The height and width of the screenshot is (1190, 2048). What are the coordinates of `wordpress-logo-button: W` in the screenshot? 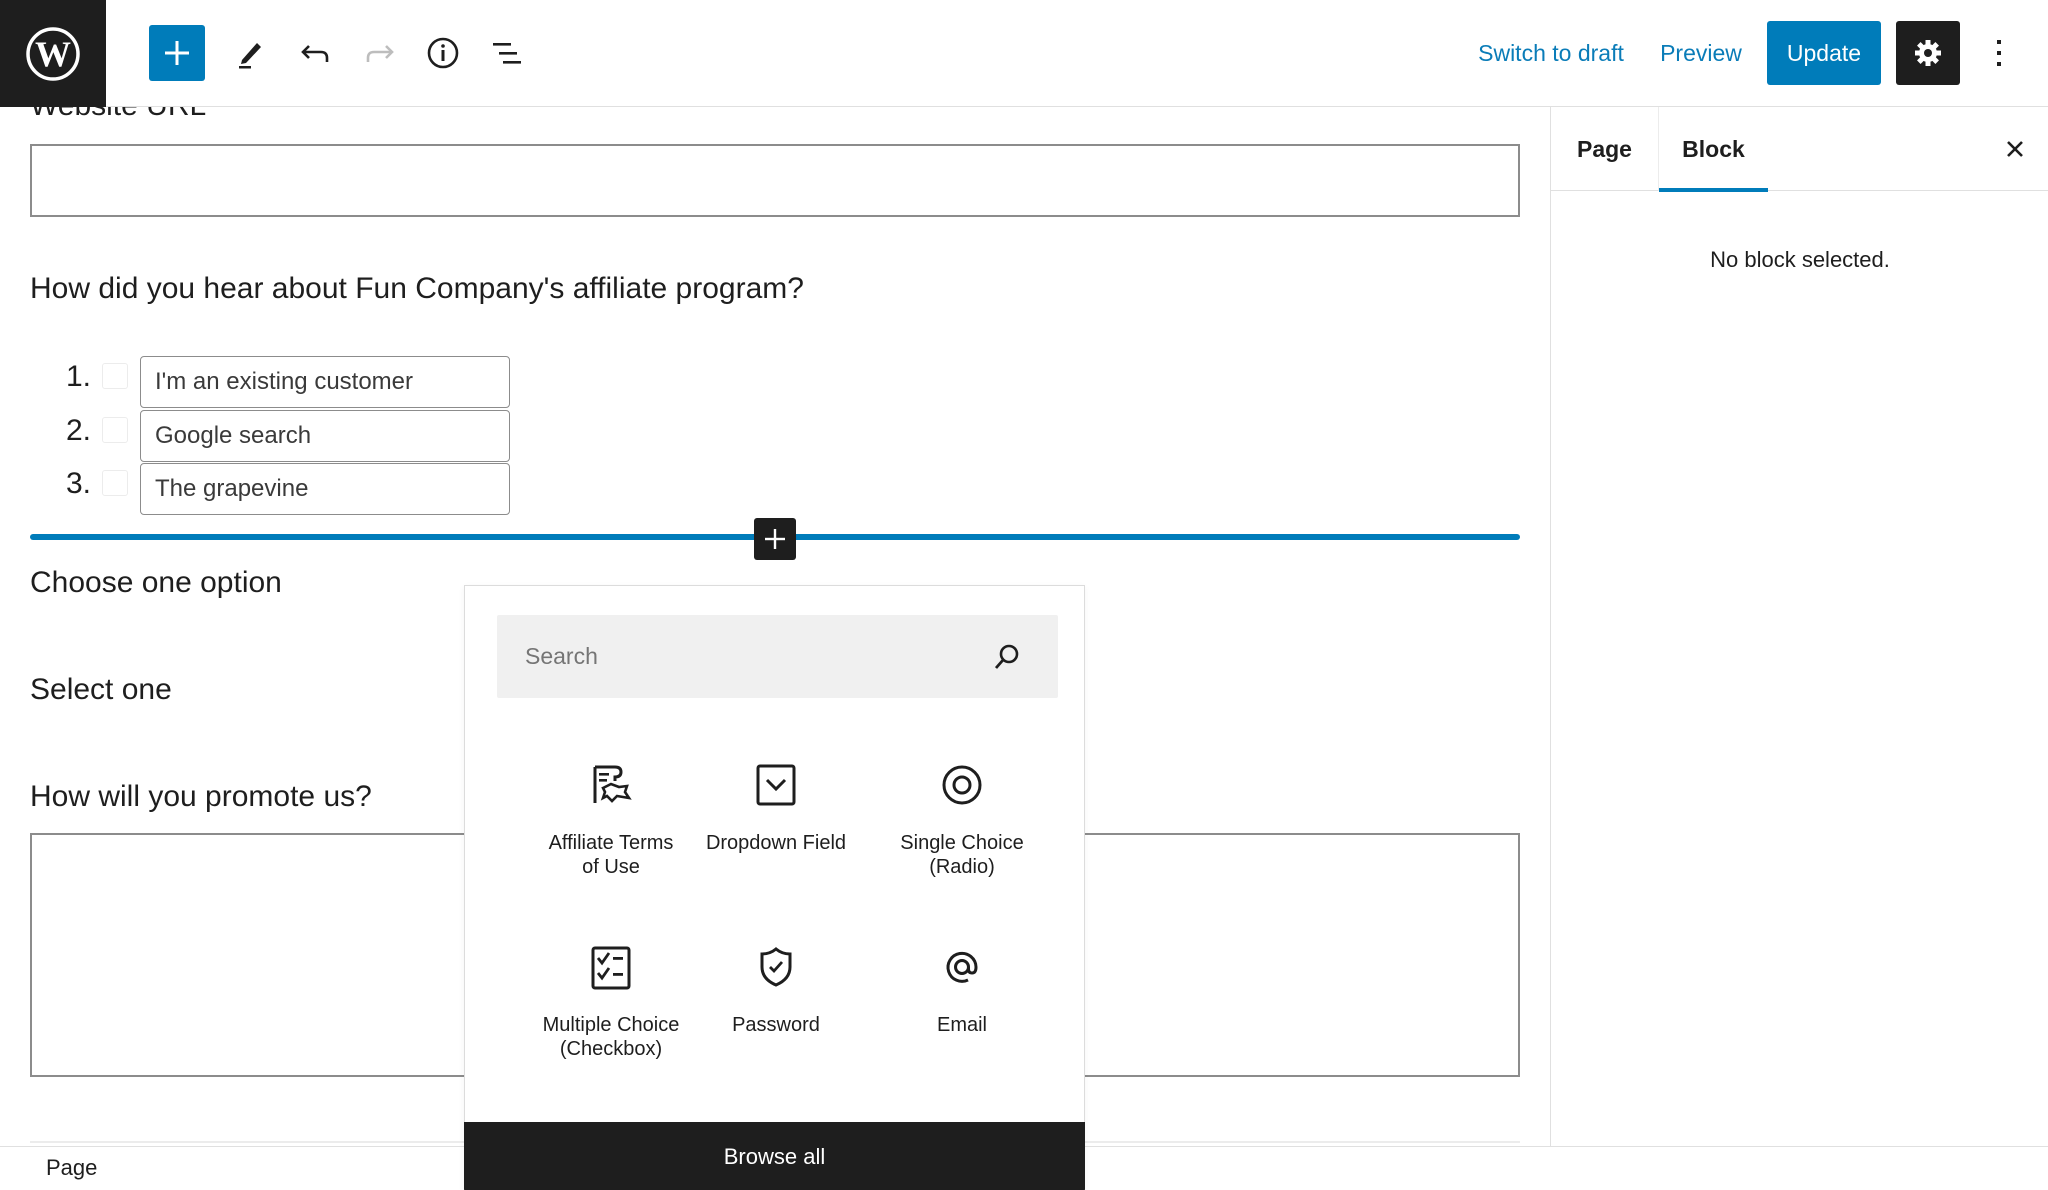 It's located at (53, 53).